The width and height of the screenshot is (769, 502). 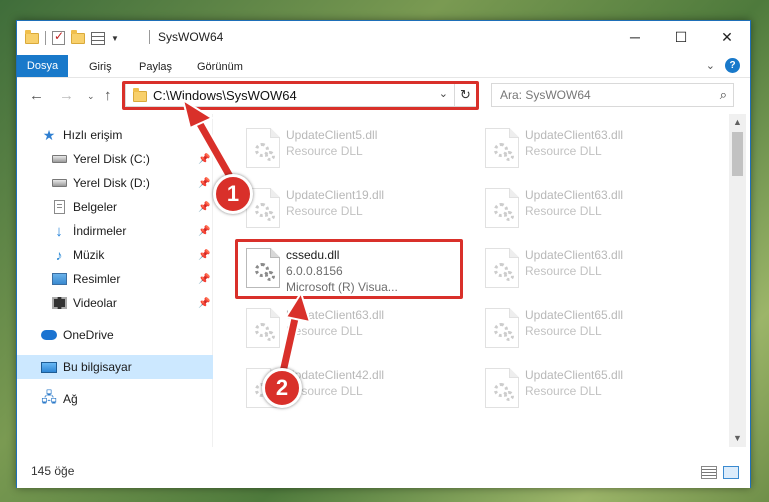 I want to click on arrow-to-address, so click(x=209, y=141).